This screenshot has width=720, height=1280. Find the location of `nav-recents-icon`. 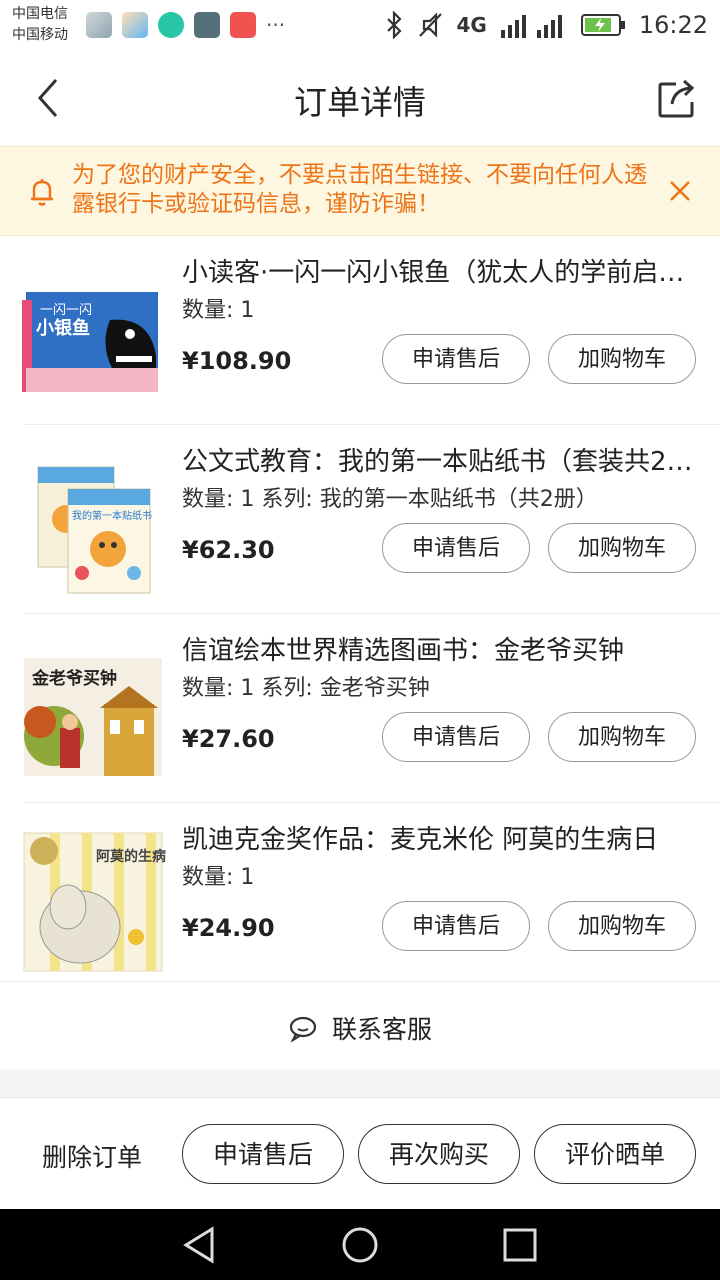

nav-recents-icon is located at coordinates (520, 1245).